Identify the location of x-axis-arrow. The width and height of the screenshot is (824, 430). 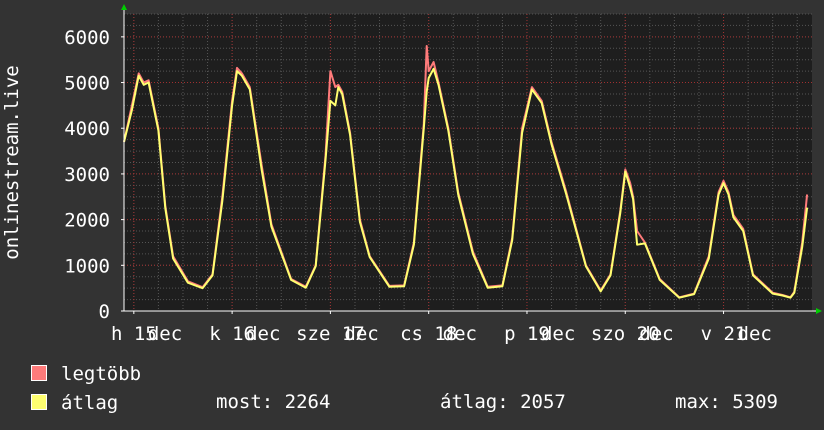
(819, 311).